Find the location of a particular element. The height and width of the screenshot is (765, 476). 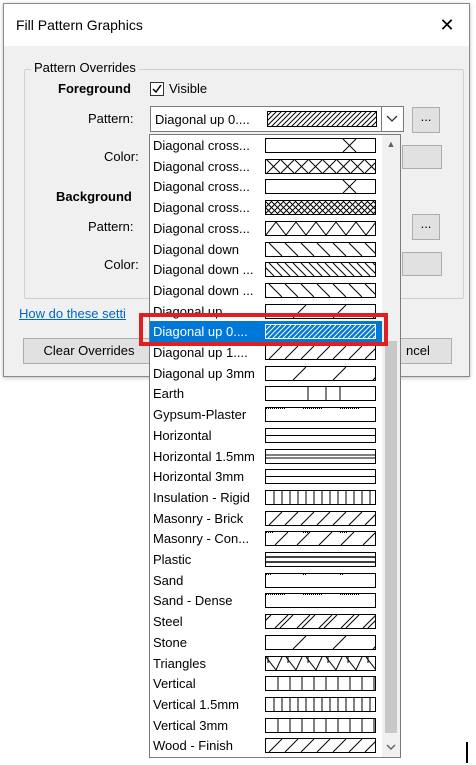

option-label: Vertical is located at coordinates (174, 684).